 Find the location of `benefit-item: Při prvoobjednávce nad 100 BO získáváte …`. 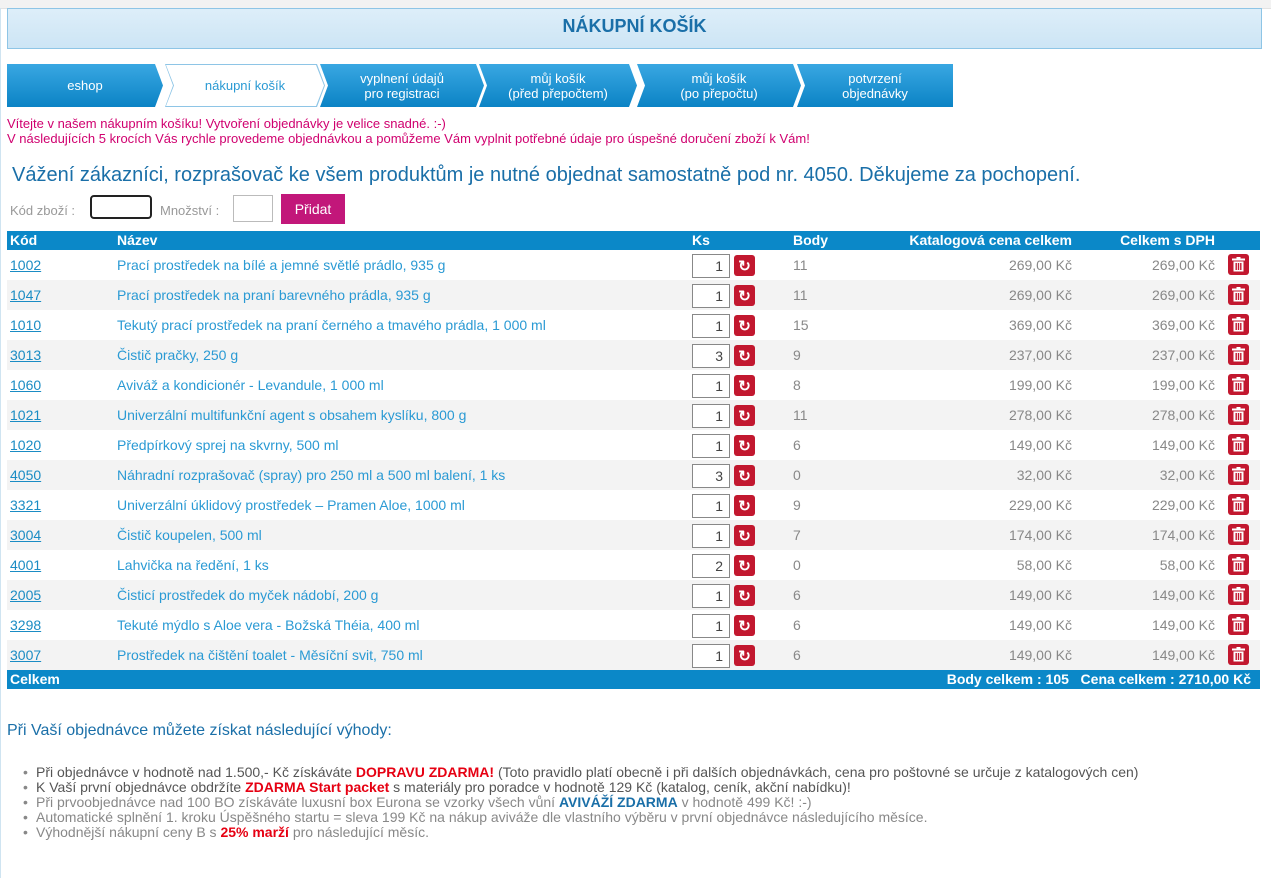

benefit-item: Při prvoobjednávce nad 100 BO získáváte … is located at coordinates (580, 803).